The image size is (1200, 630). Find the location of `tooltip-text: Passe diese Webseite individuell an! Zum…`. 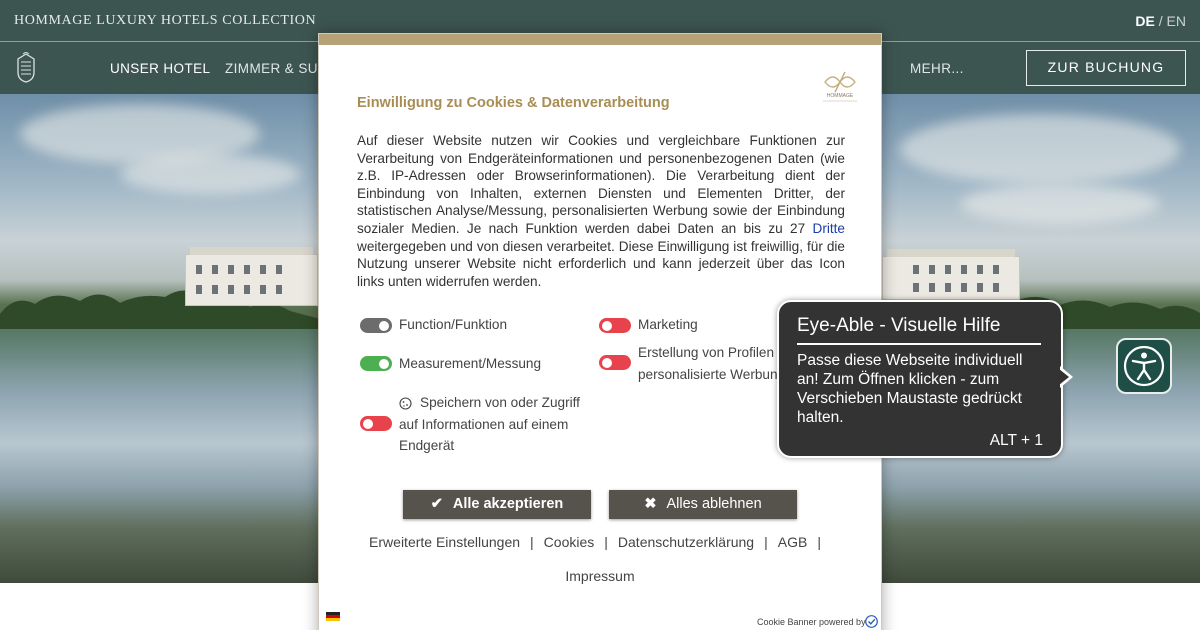

tooltip-text: Passe diese Webseite individuell an! Zum… is located at coordinates (910, 389).